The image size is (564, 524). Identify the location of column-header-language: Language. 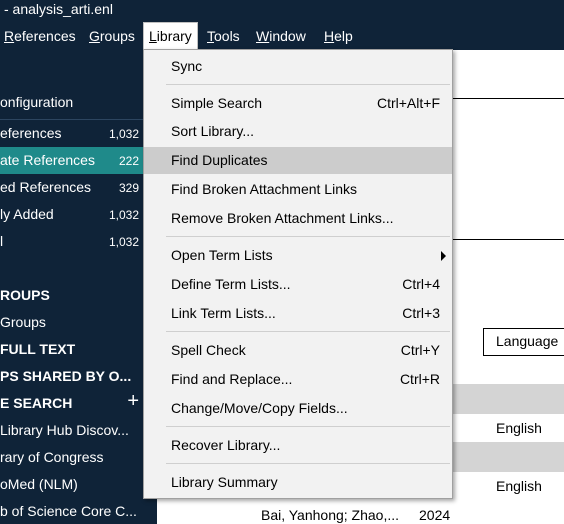
(523, 342).